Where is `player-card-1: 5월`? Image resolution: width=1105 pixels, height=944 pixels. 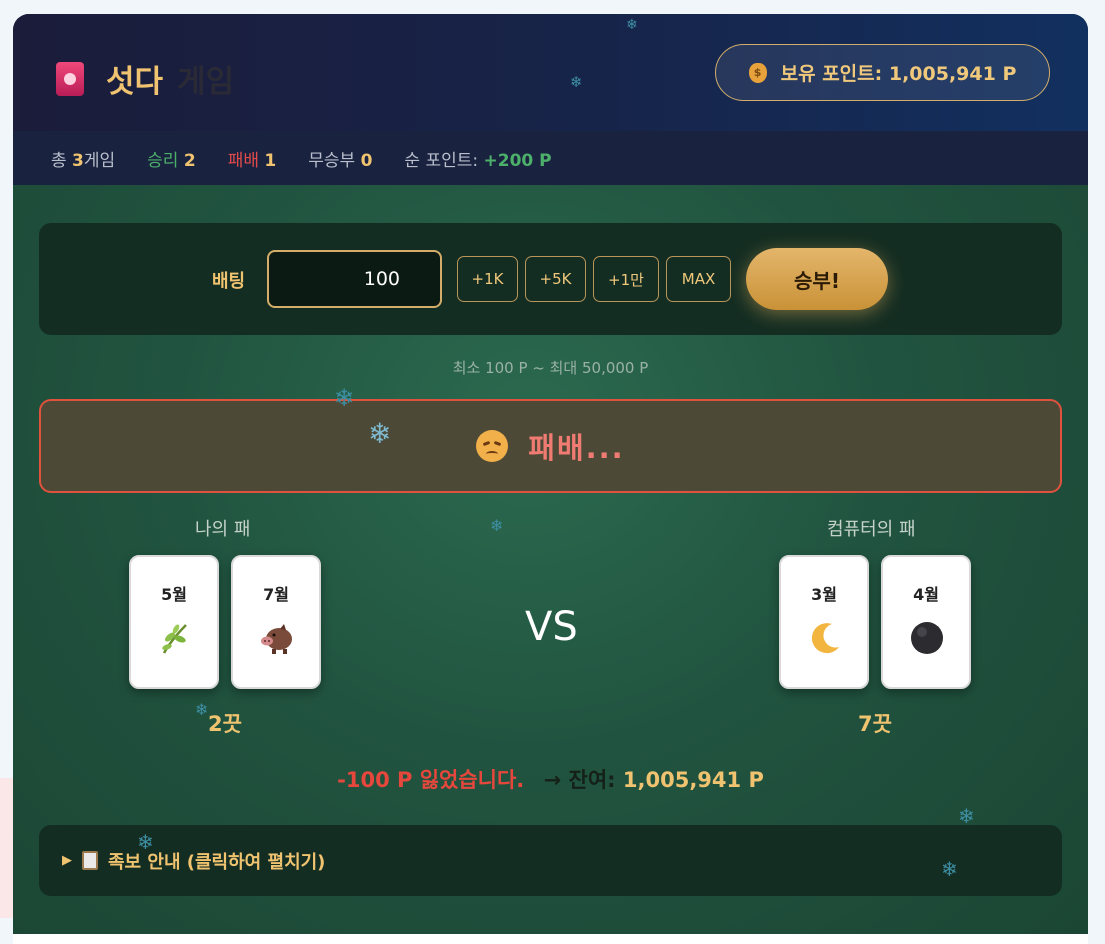
player-card-1: 5월 is located at coordinates (174, 622).